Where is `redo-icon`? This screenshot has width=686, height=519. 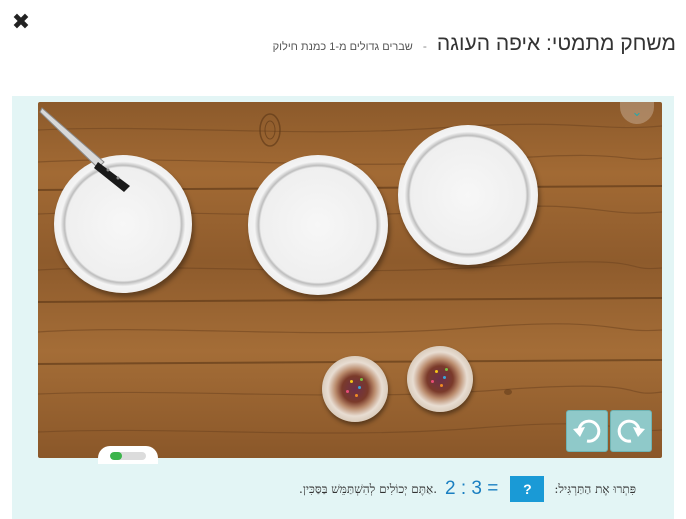 redo-icon is located at coordinates (631, 431).